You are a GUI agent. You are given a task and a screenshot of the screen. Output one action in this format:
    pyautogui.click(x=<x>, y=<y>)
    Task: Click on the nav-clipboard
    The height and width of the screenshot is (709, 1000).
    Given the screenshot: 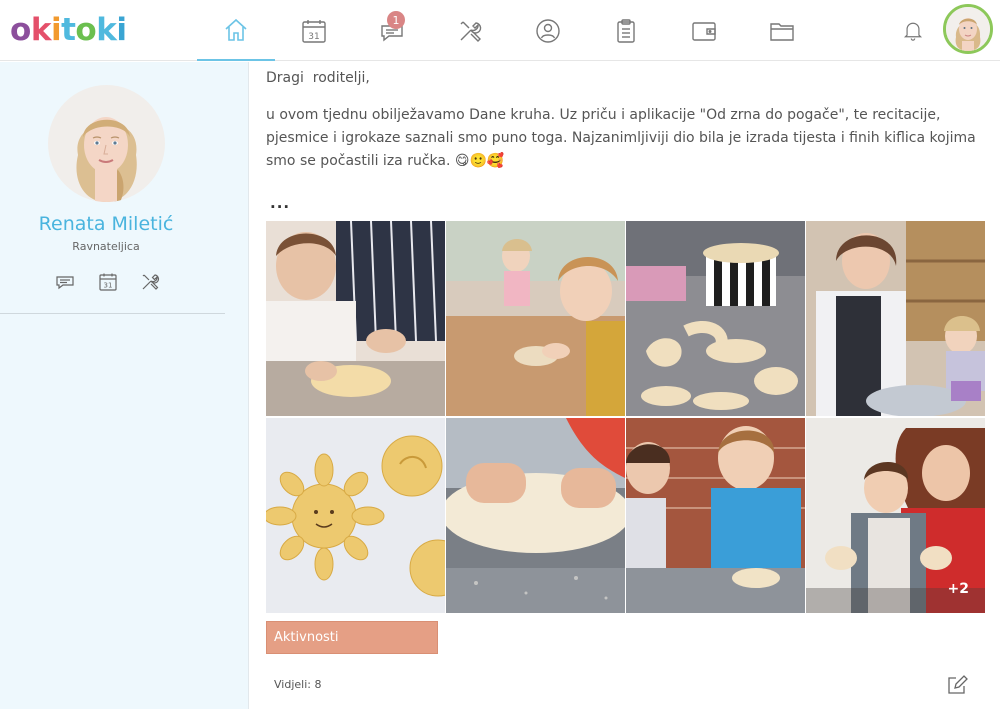 What is the action you would take?
    pyautogui.click(x=626, y=30)
    